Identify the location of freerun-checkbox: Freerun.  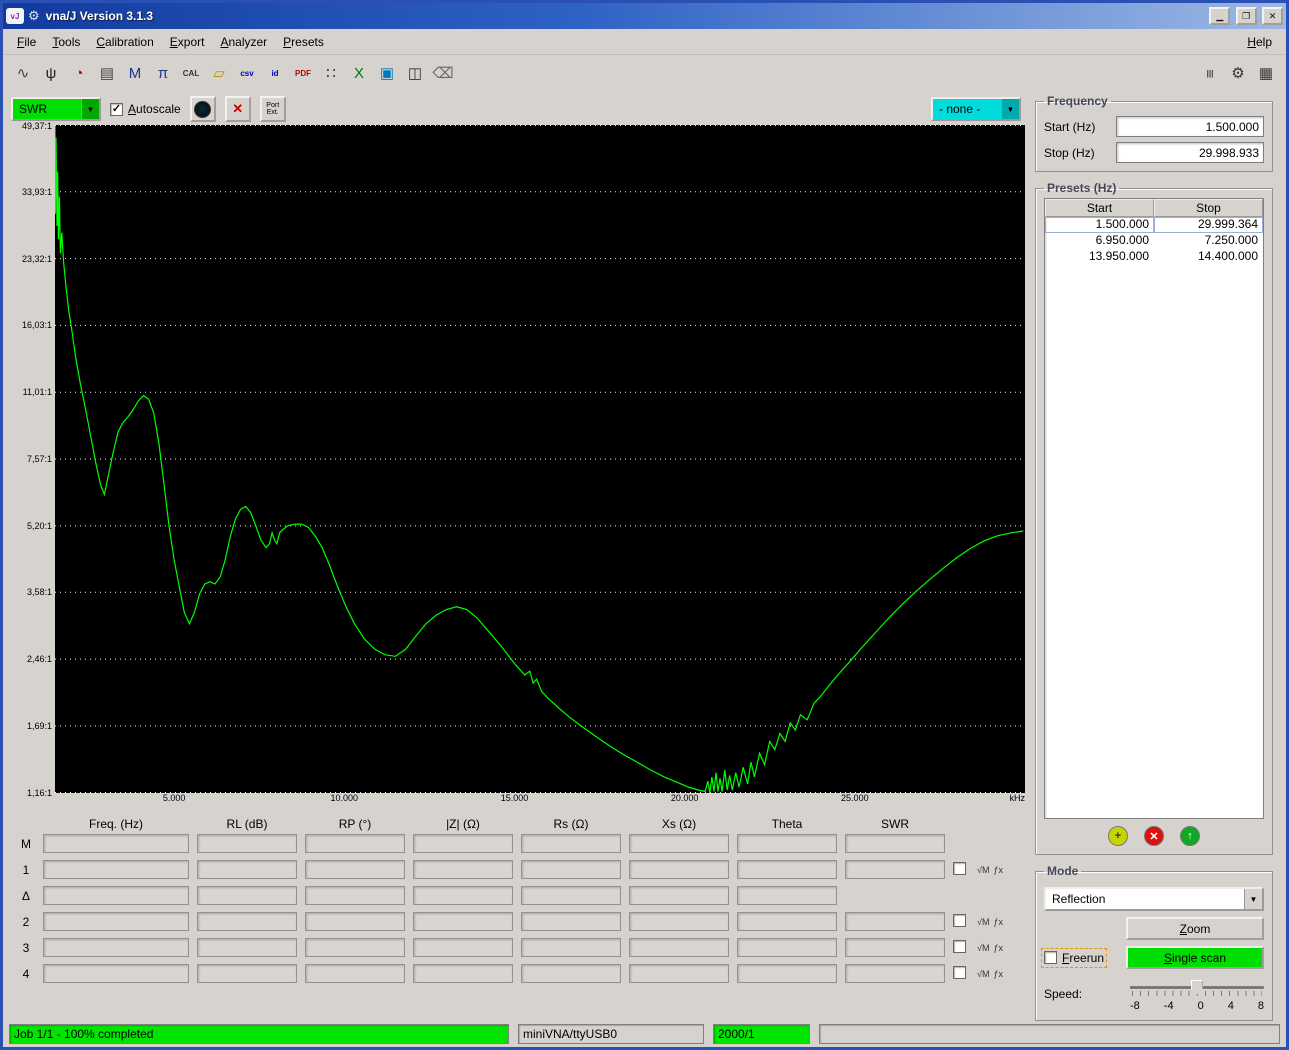
(1074, 957).